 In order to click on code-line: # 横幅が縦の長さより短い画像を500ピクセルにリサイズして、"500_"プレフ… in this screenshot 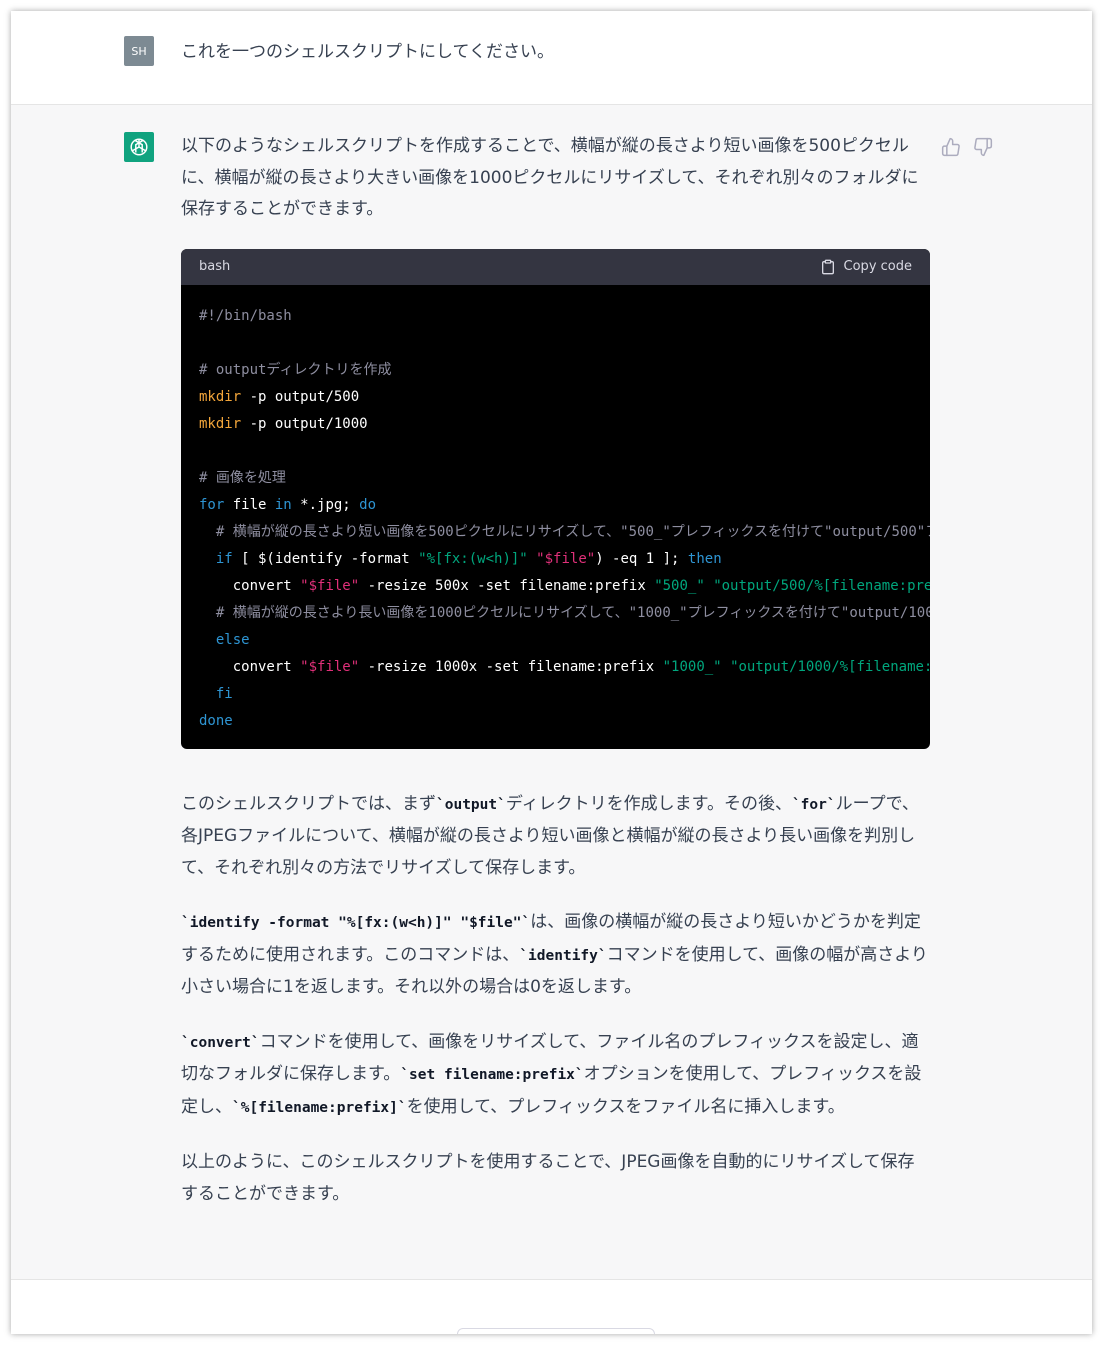, I will do `click(572, 531)`.